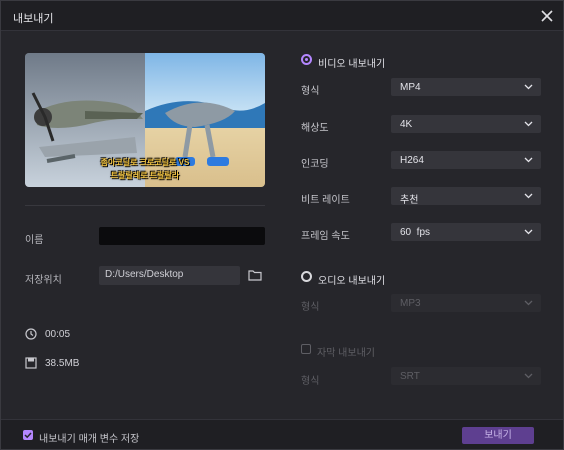 Image resolution: width=564 pixels, height=450 pixels. I want to click on clock-icon, so click(31, 334).